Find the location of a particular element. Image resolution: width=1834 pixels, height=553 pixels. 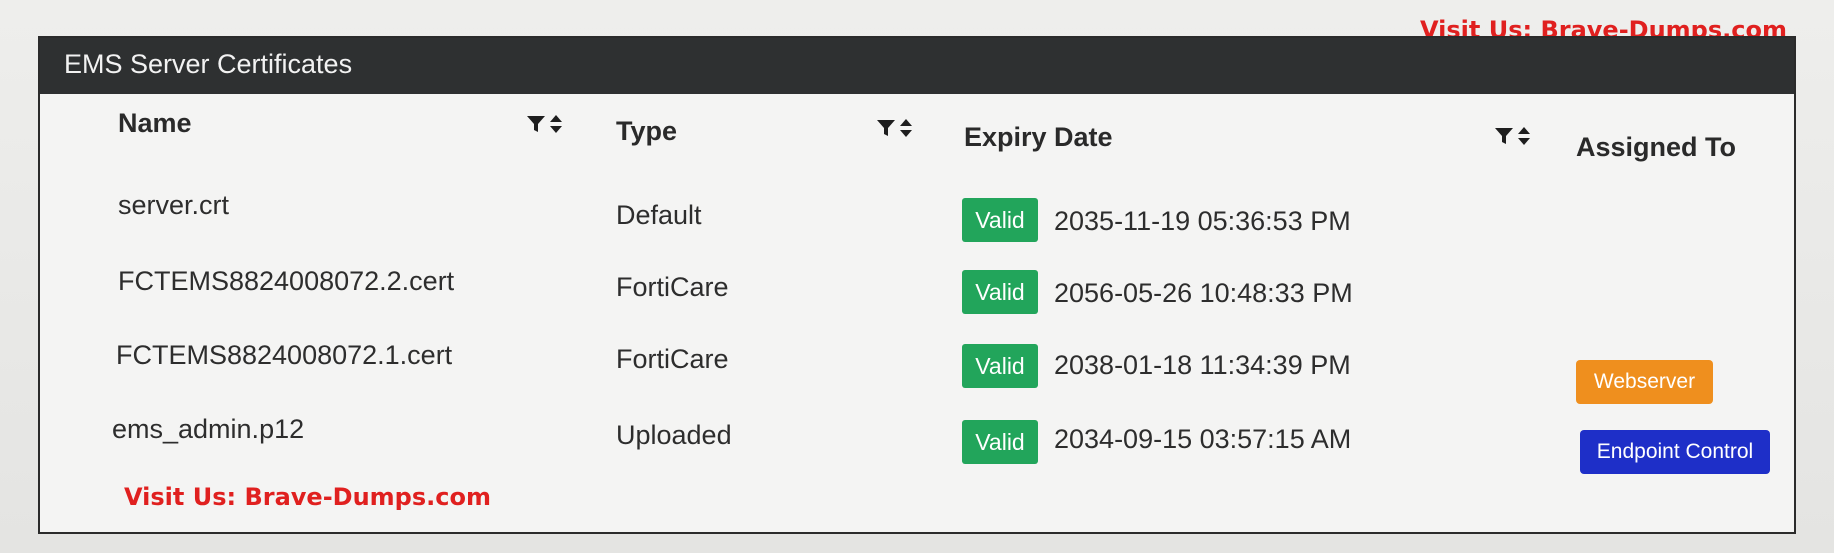

cell-type: Default is located at coordinates (659, 215).